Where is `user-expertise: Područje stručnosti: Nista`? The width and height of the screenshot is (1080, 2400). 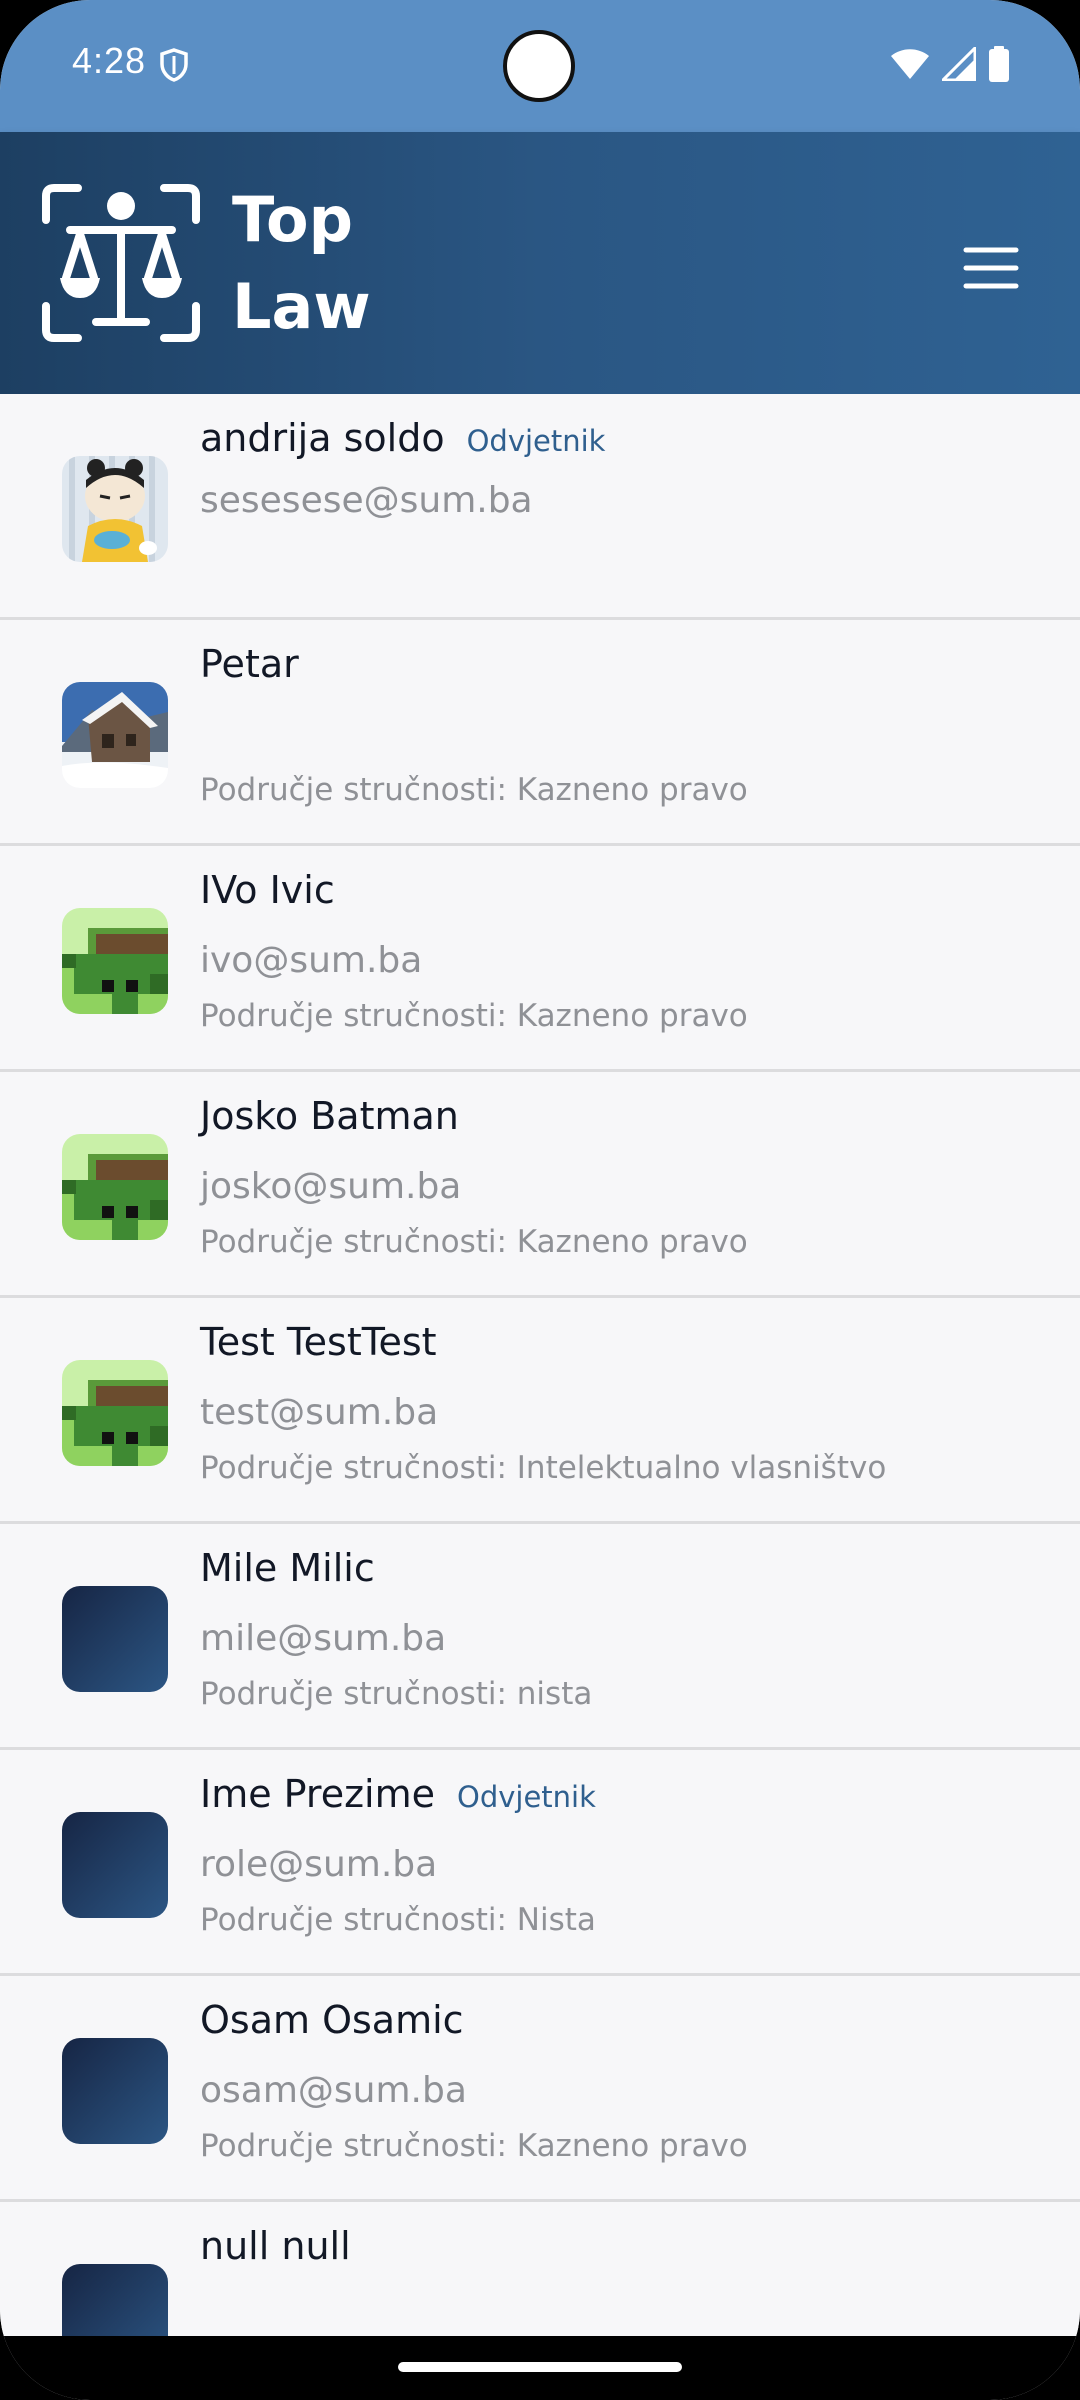
user-expertise: Područje stručnosti: Nista is located at coordinates (398, 1920).